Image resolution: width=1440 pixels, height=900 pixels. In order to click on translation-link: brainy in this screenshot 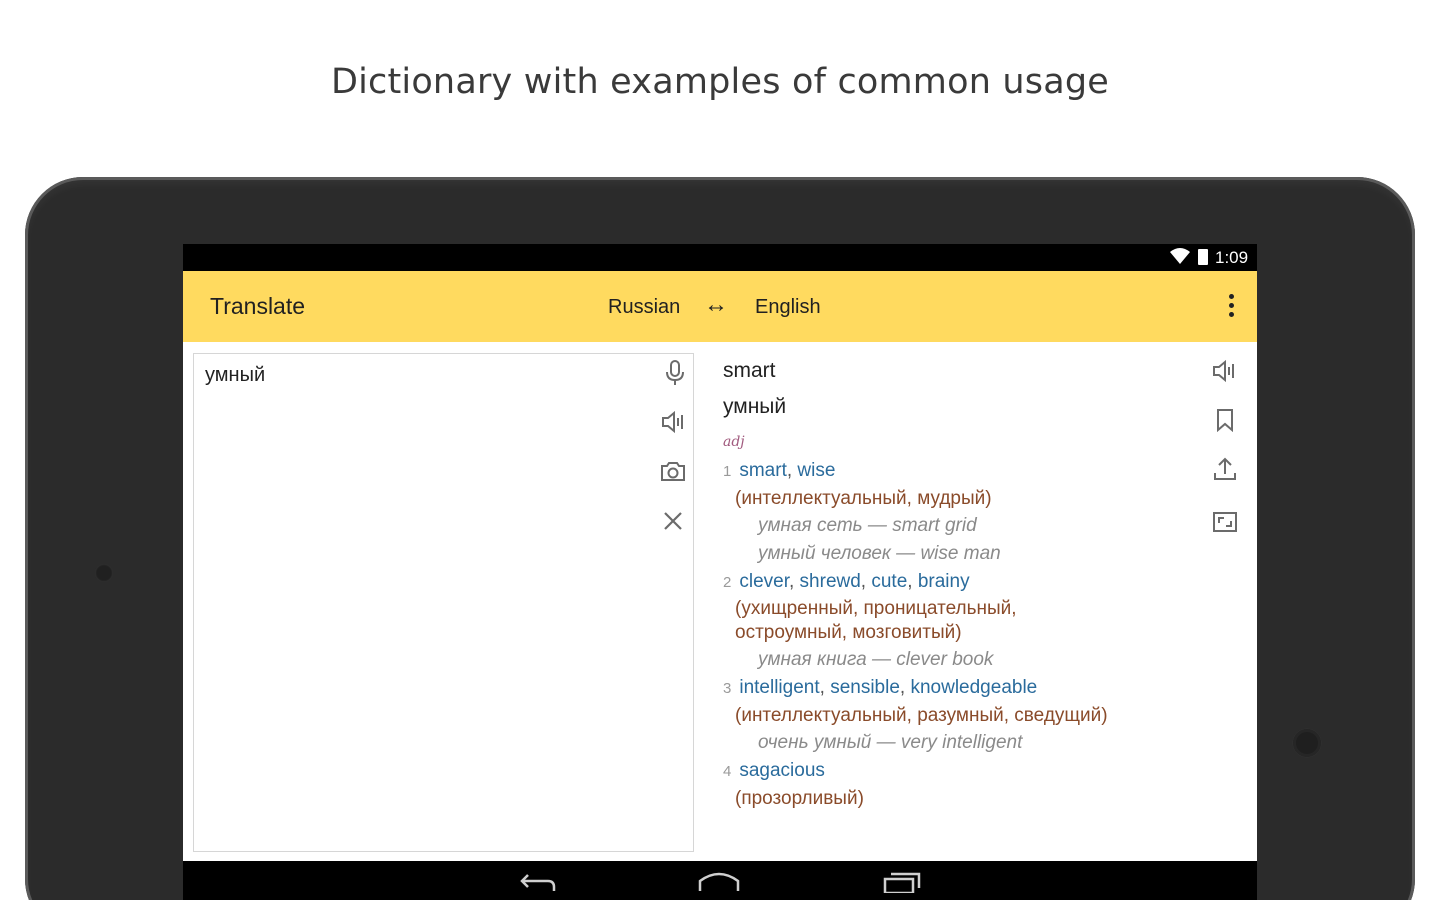, I will do `click(944, 581)`.